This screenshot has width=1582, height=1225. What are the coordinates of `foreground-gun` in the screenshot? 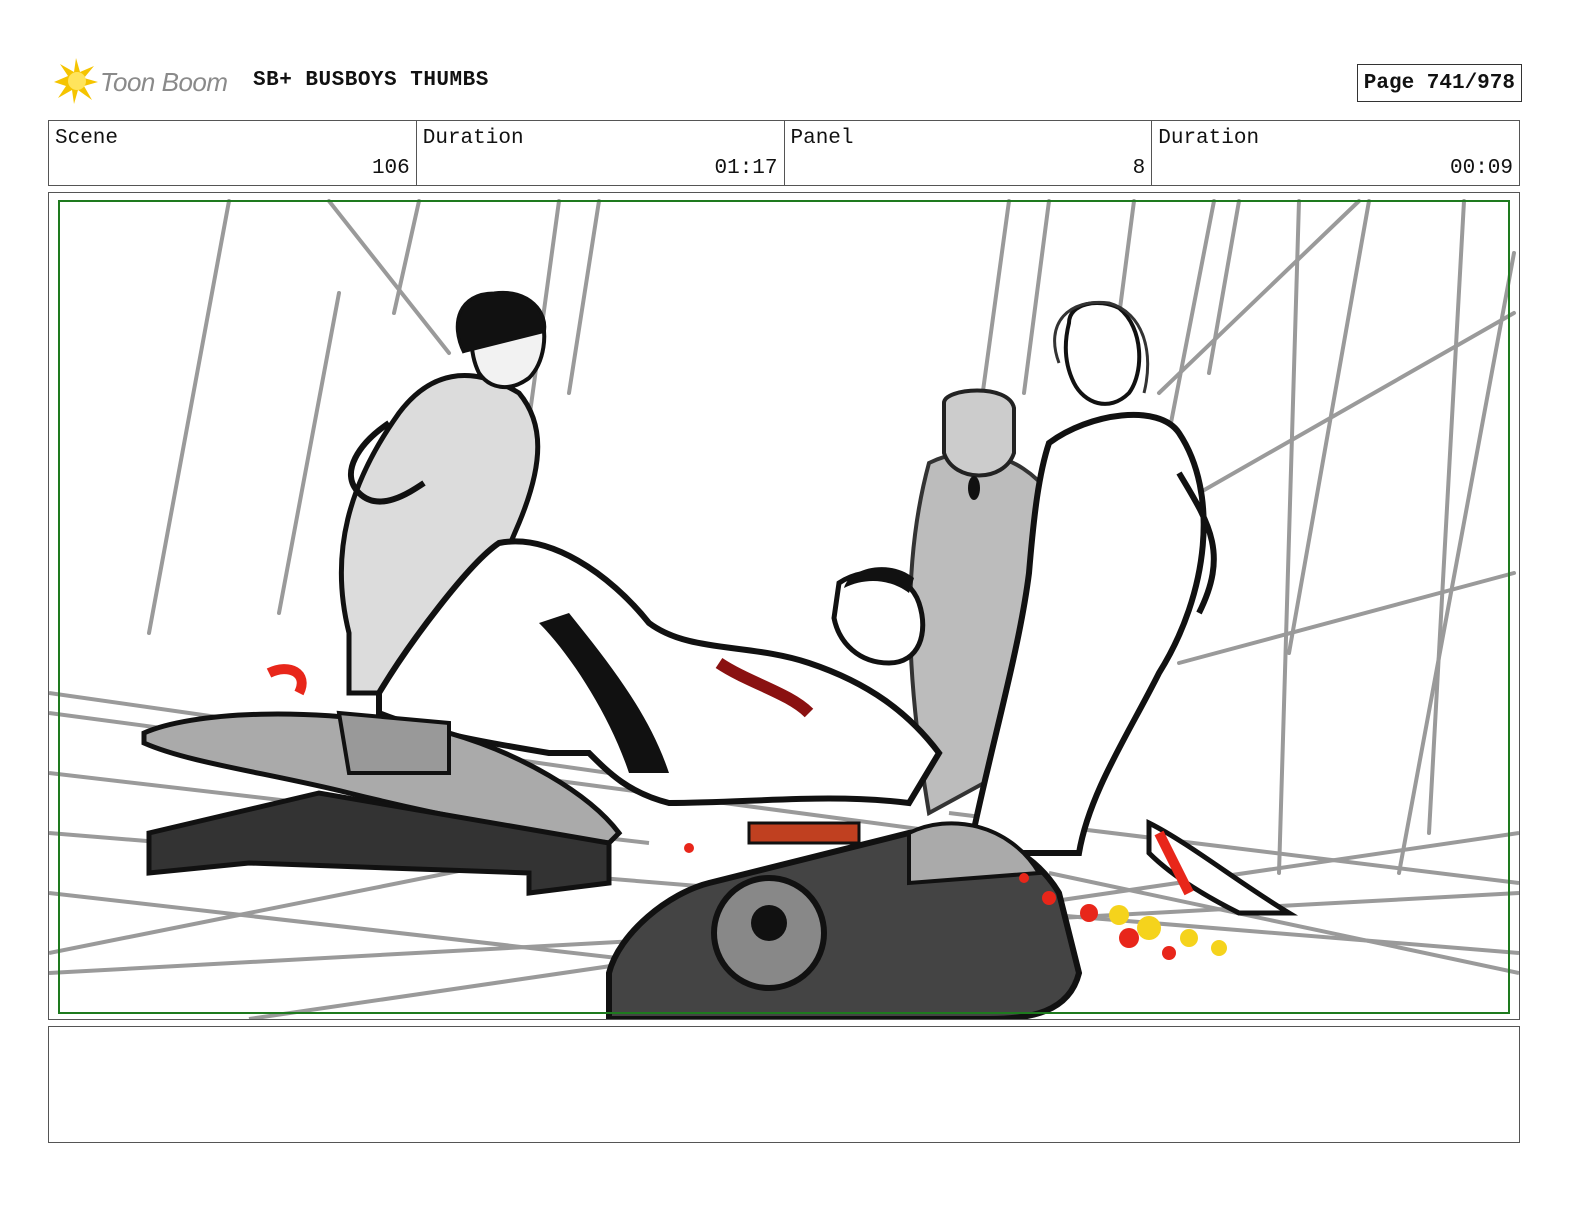 It's located at (844, 920).